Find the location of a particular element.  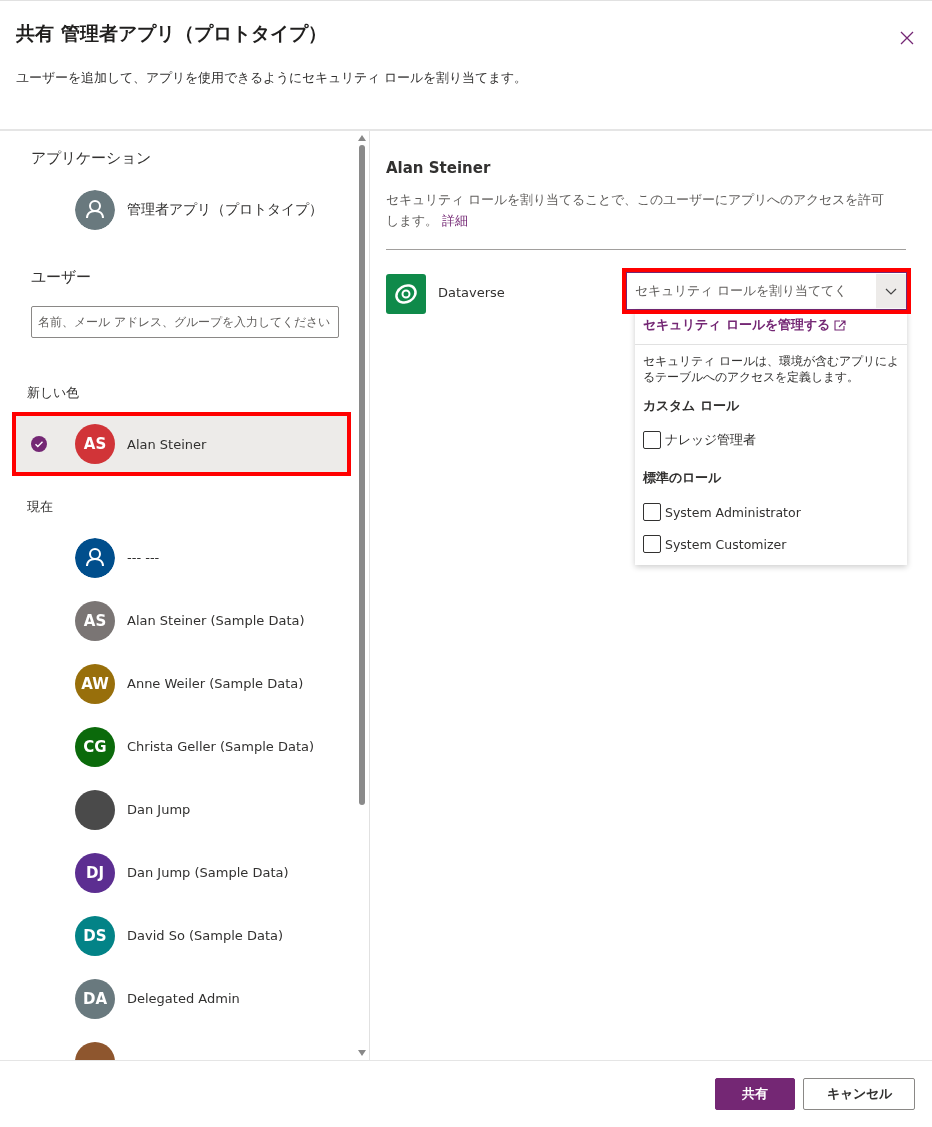

role-option: ナレッジ管理者 is located at coordinates (771, 441).